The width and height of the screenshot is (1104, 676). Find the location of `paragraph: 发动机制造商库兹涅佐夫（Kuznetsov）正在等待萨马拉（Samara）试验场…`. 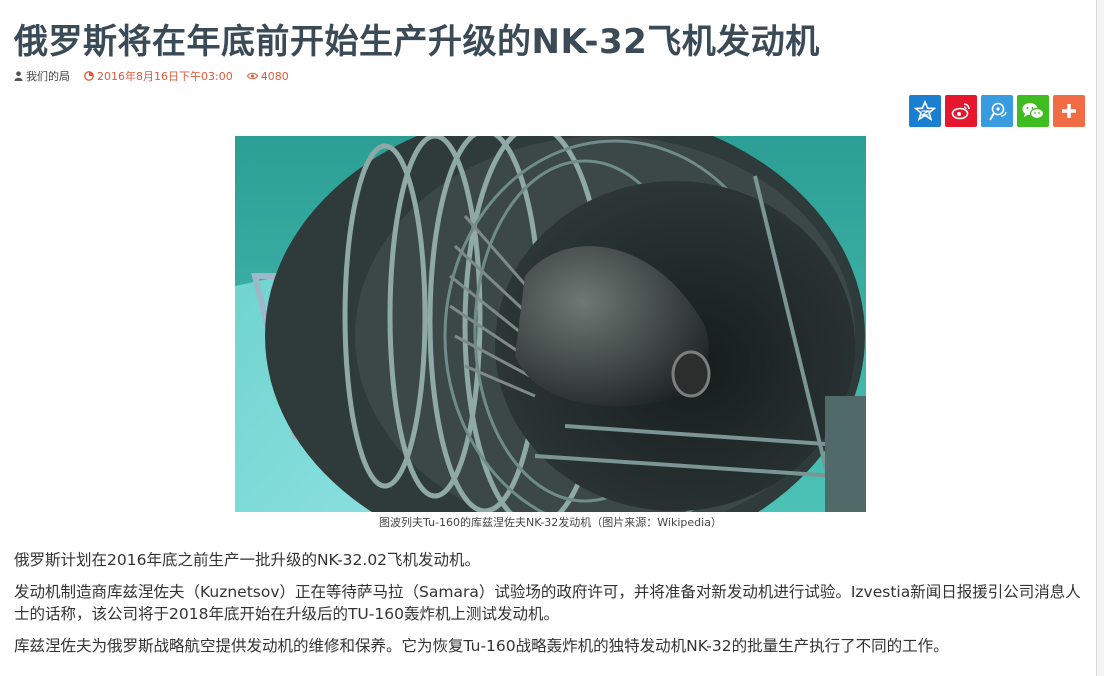

paragraph: 发动机制造商库兹涅佐夫（Kuznetsov）正在等待萨马拉（Samara）试验场… is located at coordinates (547, 603).